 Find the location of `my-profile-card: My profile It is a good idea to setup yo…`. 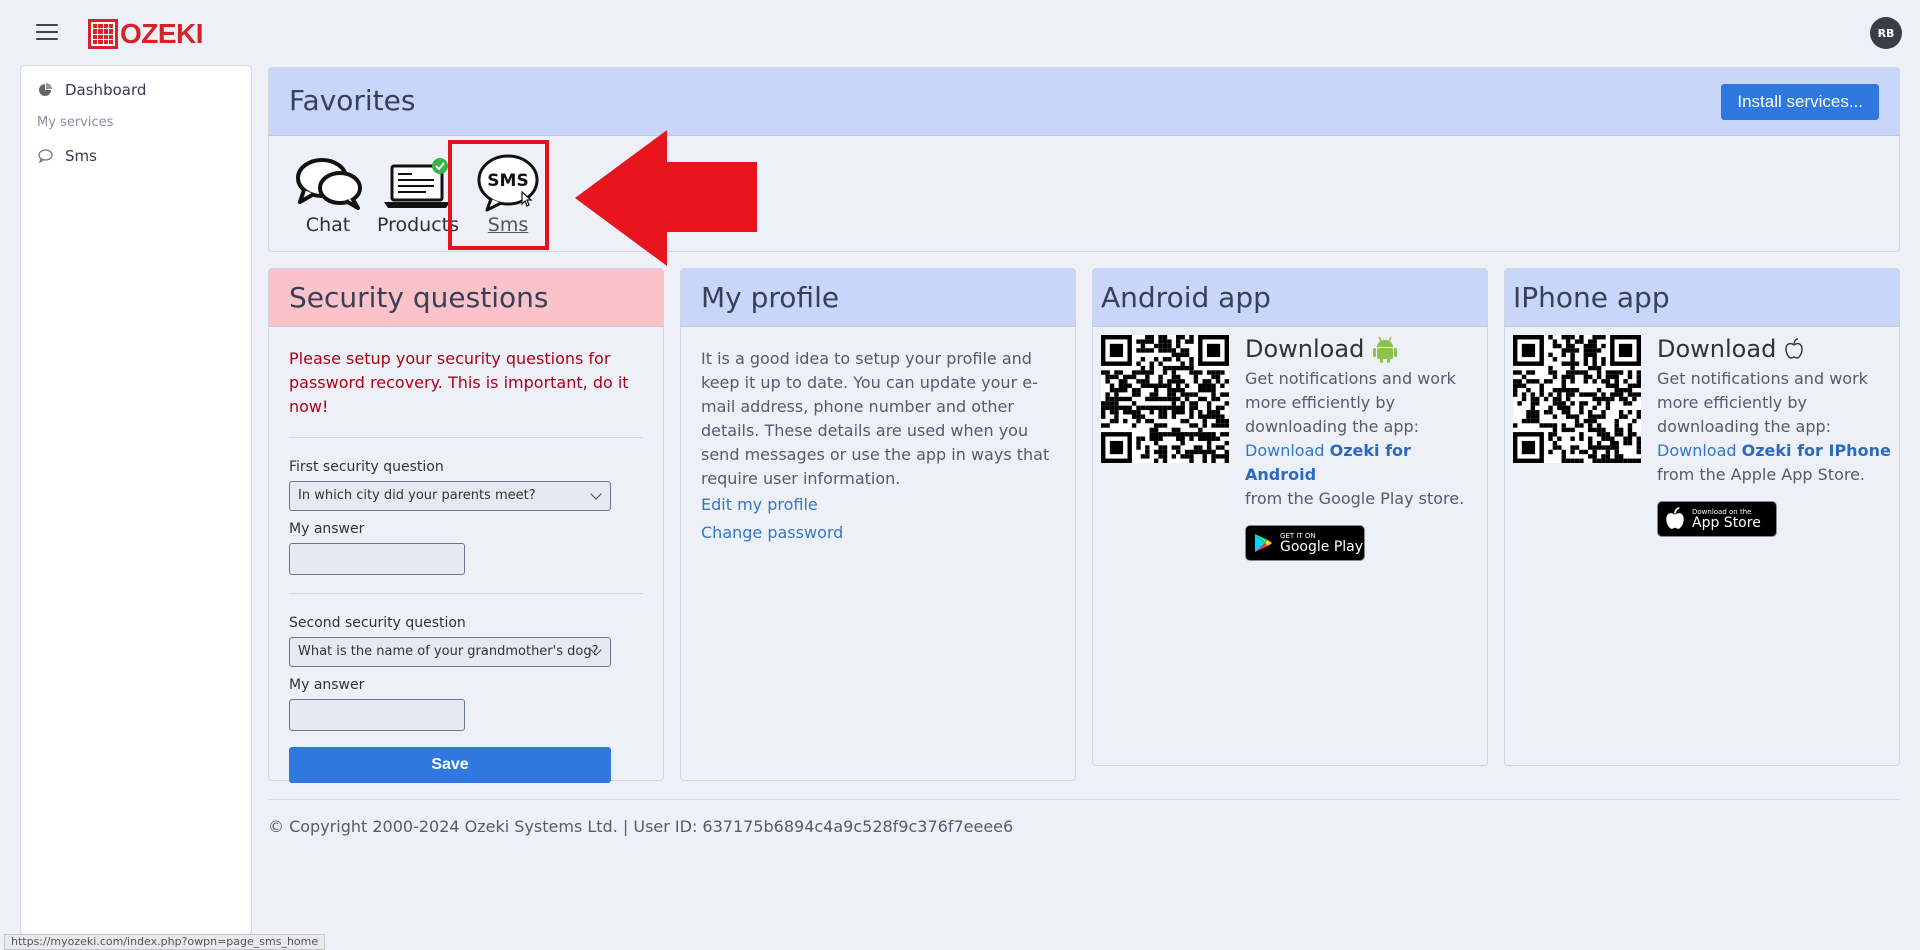

my-profile-card: My profile It is a good idea to setup yo… is located at coordinates (878, 524).